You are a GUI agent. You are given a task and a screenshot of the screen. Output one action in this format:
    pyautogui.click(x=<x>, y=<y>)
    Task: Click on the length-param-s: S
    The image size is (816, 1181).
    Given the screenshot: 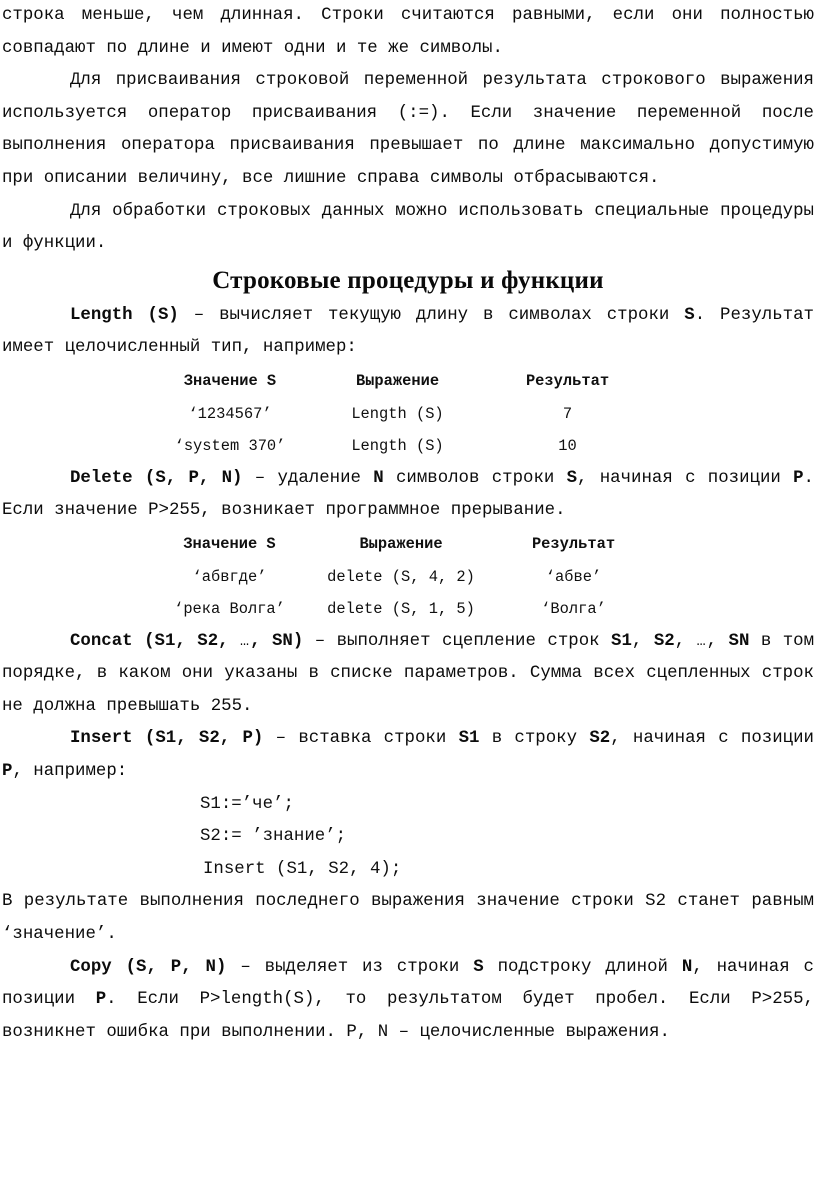 What is the action you would take?
    pyautogui.click(x=689, y=315)
    